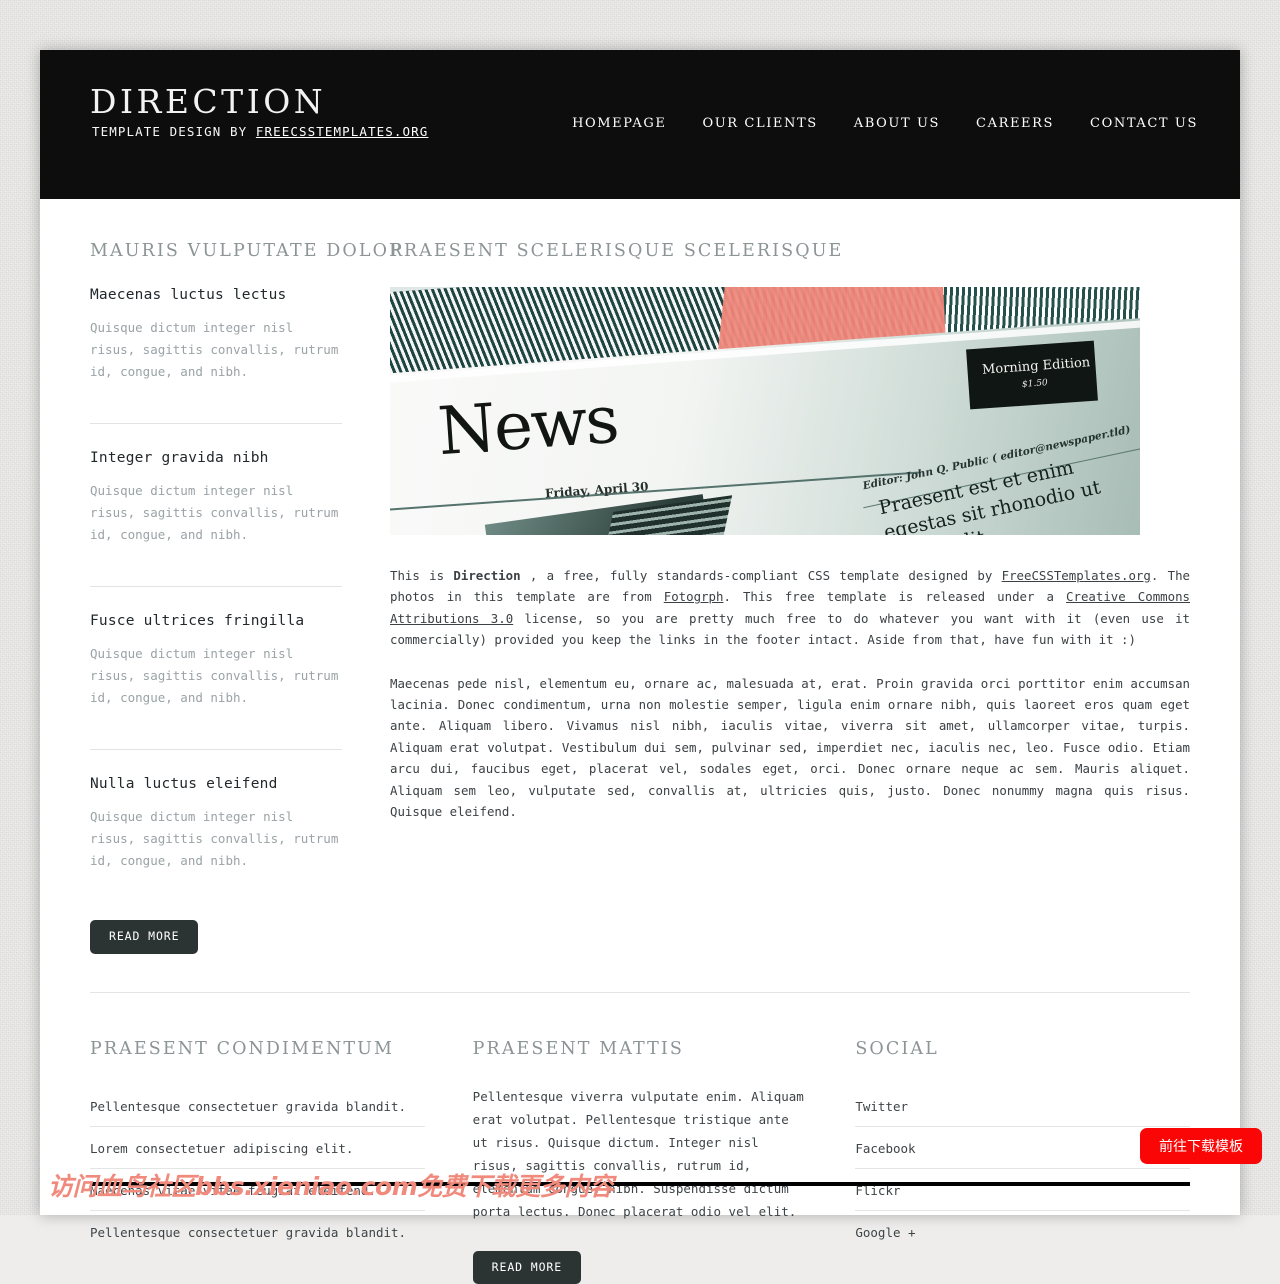 This screenshot has width=1280, height=1284. I want to click on footer-col1-heading: PRAESENT CONDIMENTUM, so click(257, 1049).